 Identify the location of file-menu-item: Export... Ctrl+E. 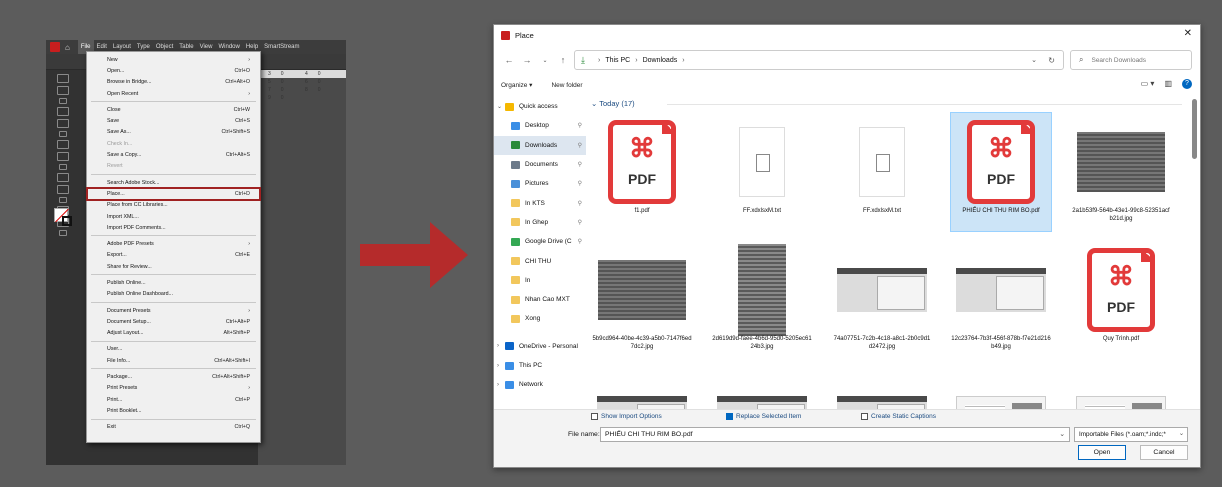
(173, 255).